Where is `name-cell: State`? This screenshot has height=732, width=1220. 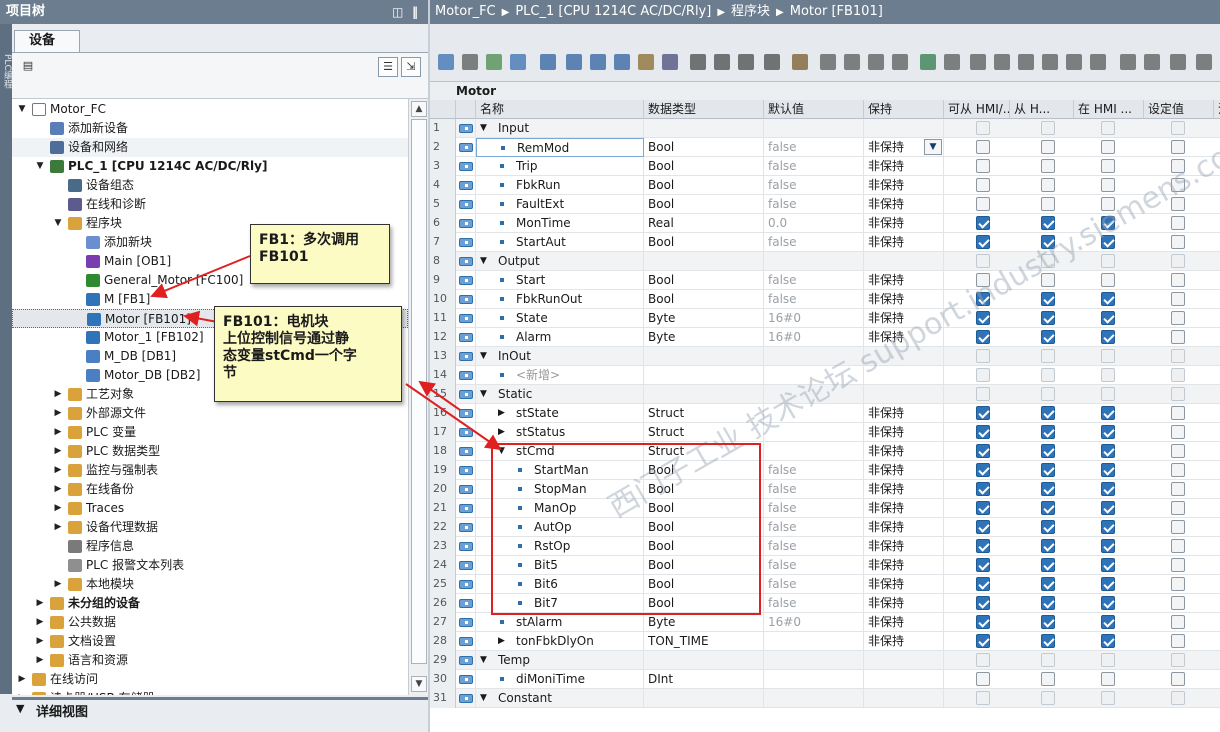
name-cell: State is located at coordinates (560, 318).